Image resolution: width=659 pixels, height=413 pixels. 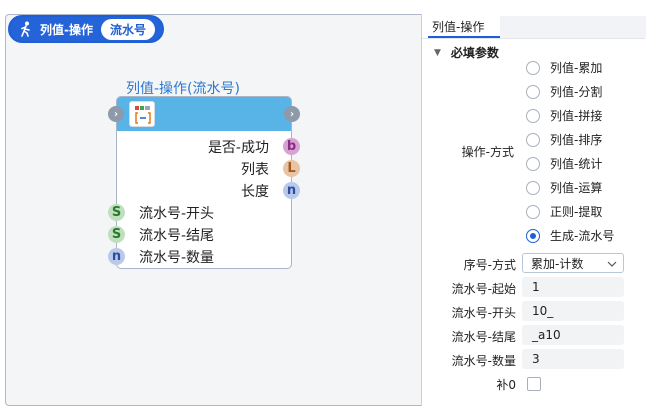 What do you see at coordinates (26, 29) in the screenshot?
I see `walking-person-icon` at bounding box center [26, 29].